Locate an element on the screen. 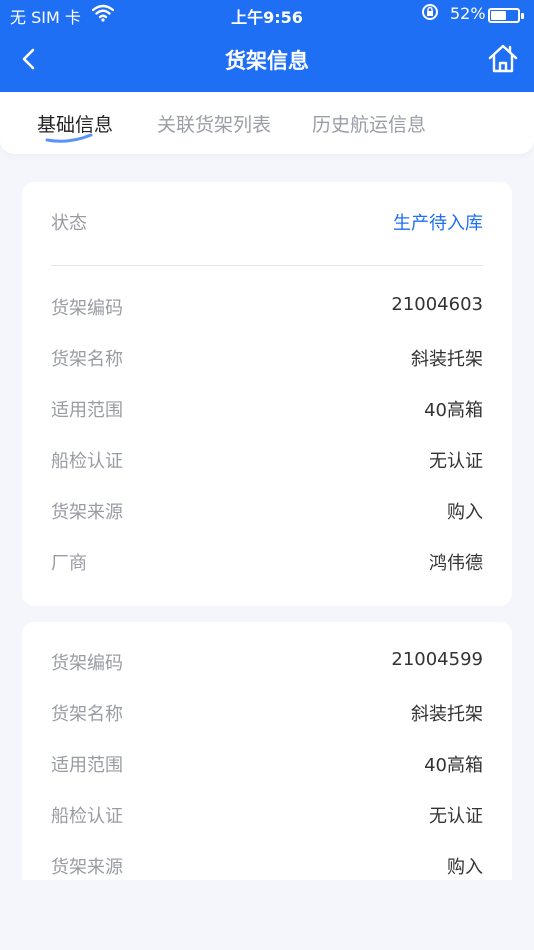 The height and width of the screenshot is (950, 534). tab-bar: 基础信息 关联货架列表 历史航运信息 is located at coordinates (267, 123).